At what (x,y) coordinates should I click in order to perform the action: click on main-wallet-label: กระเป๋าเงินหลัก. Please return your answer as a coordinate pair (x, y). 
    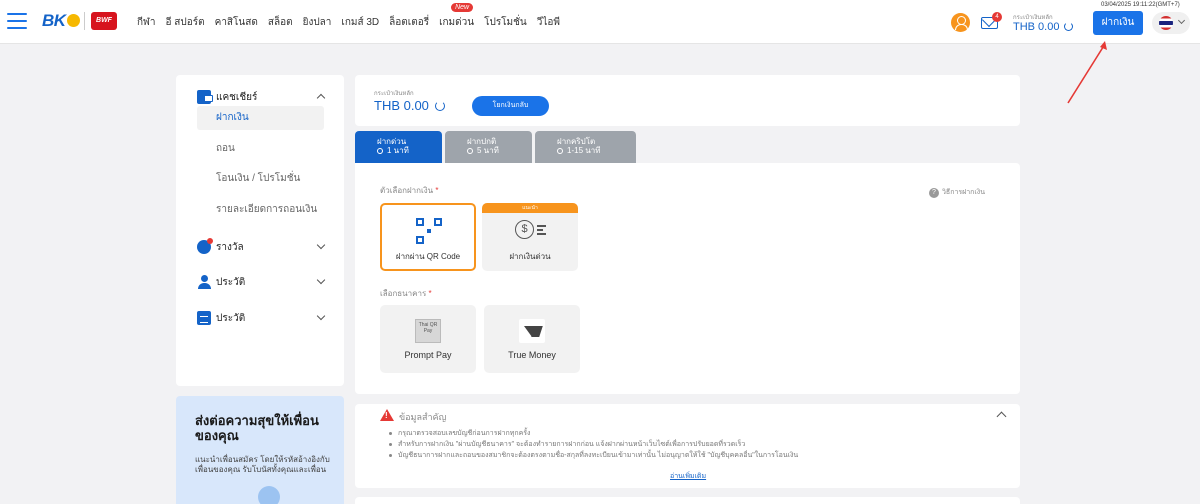
    Looking at the image, I should click on (394, 94).